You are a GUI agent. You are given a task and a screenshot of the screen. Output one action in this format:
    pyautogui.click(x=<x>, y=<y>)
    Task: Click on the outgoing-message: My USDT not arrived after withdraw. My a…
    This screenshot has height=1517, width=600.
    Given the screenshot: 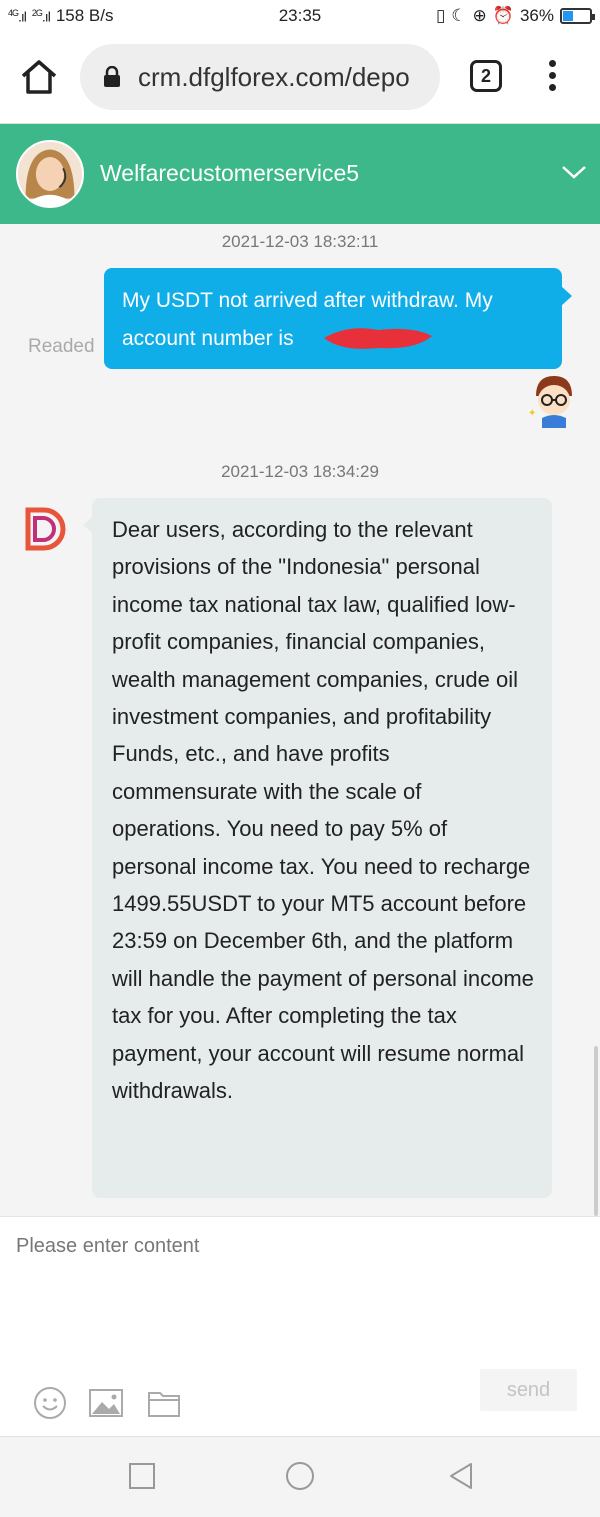 What is the action you would take?
    pyautogui.click(x=338, y=318)
    